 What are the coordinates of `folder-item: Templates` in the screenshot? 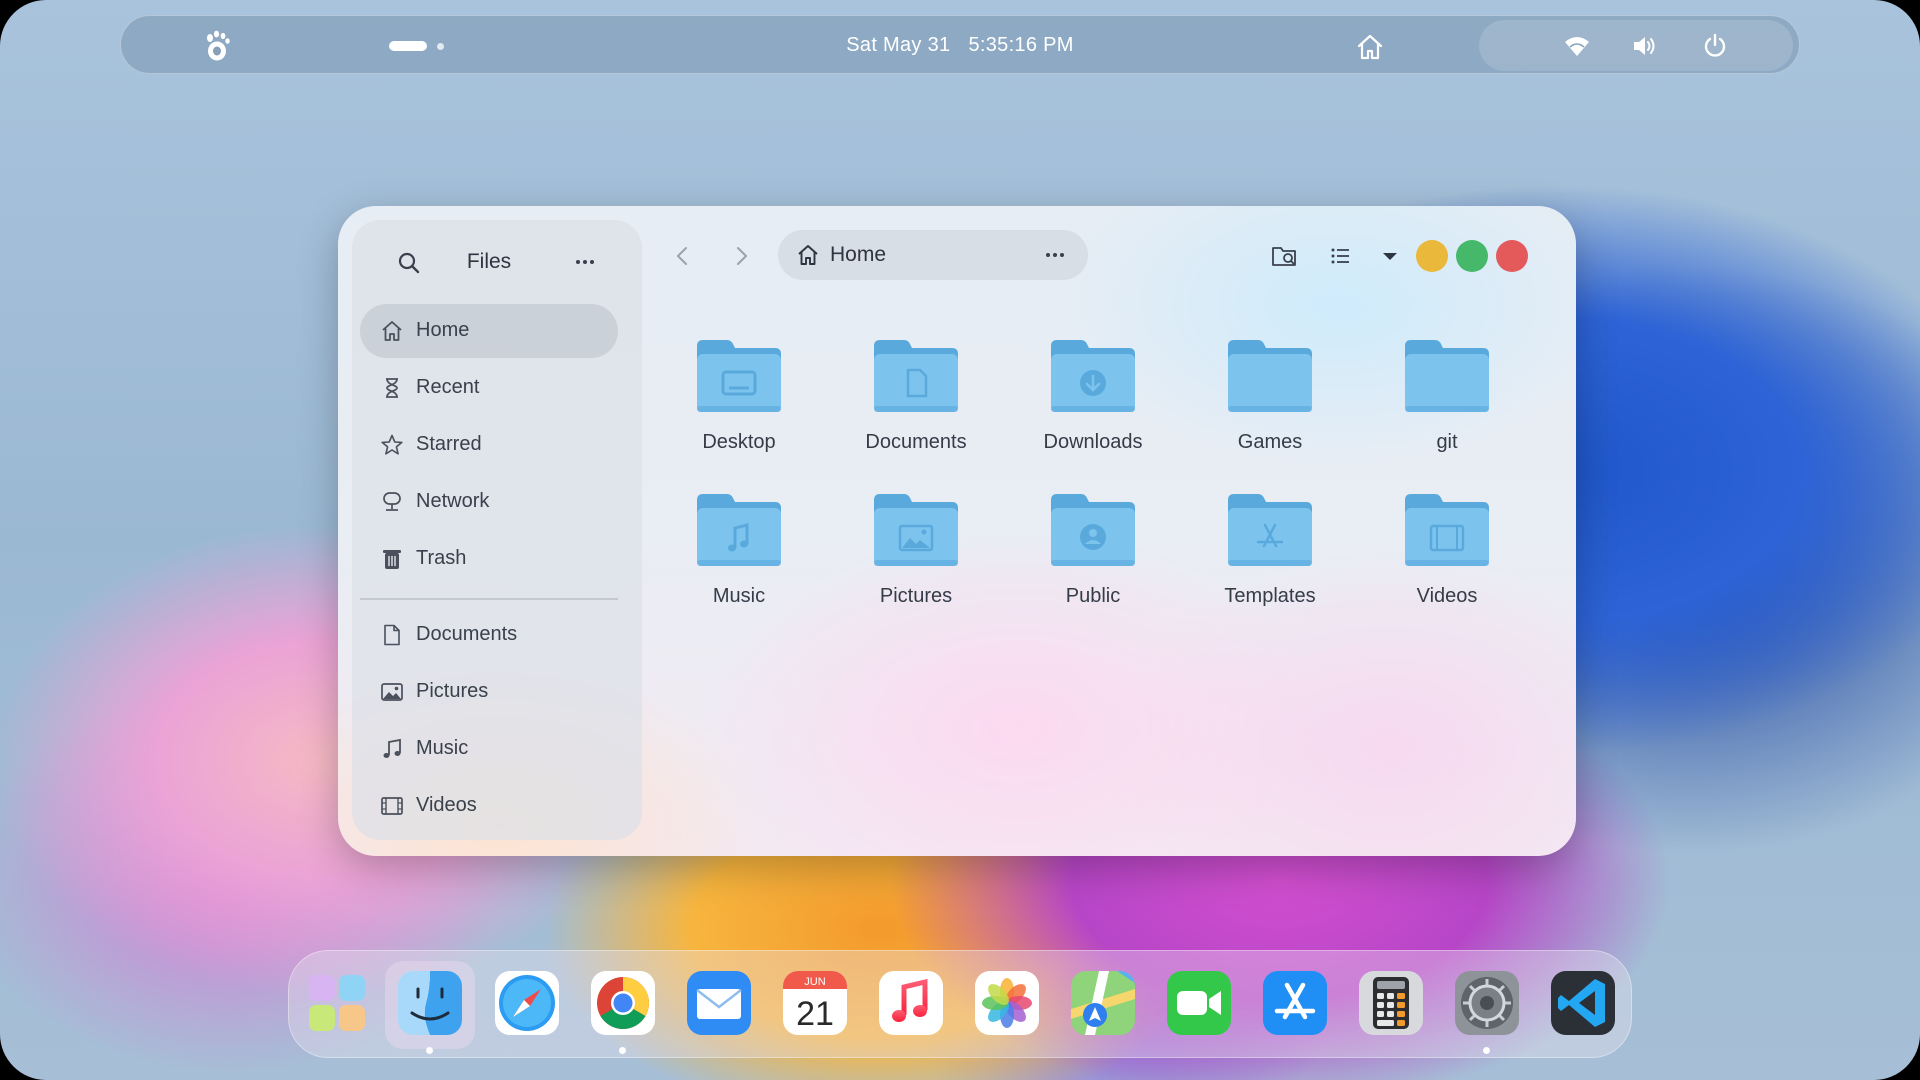 It's located at (1270, 560).